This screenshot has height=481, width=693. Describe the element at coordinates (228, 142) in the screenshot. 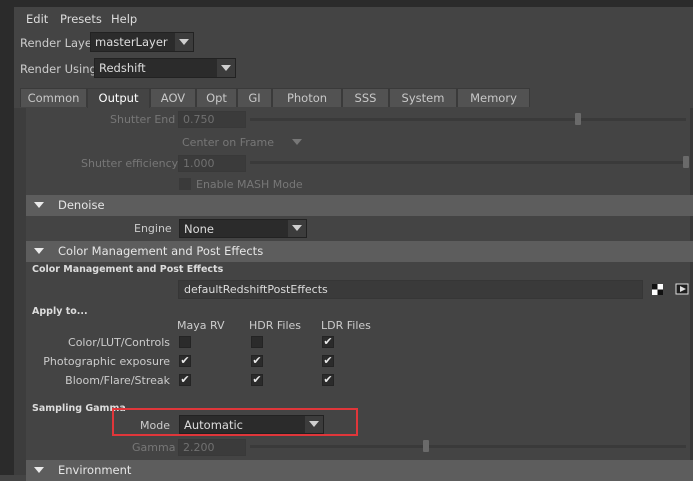

I see `shutter-position-value: Center on Frame` at that location.